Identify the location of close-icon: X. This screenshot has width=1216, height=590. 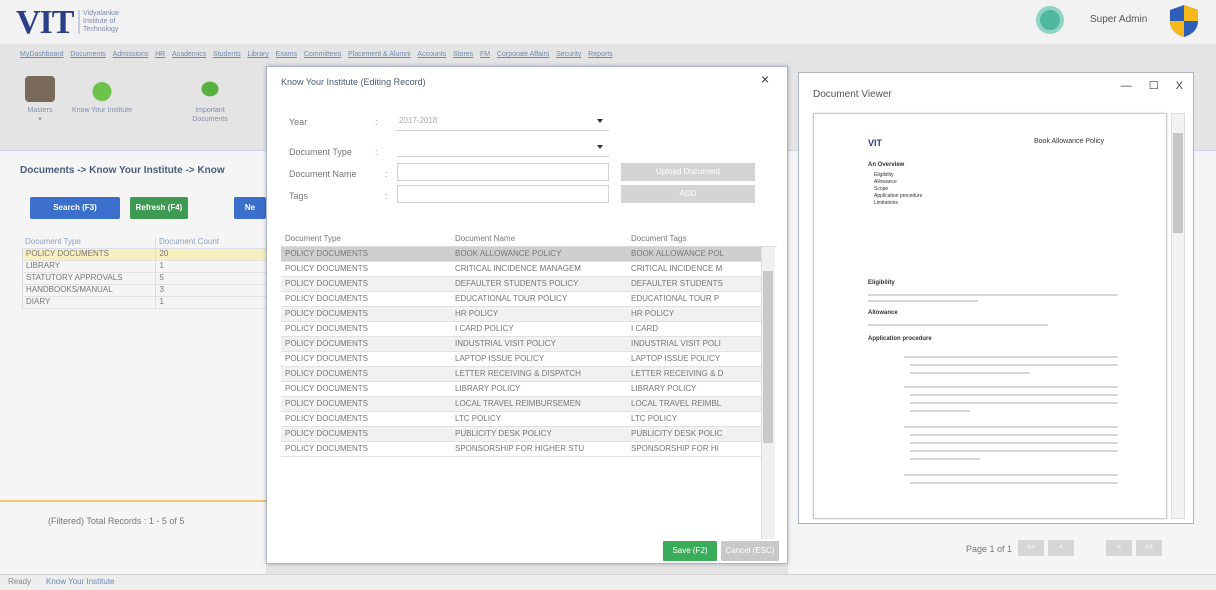
(1179, 86).